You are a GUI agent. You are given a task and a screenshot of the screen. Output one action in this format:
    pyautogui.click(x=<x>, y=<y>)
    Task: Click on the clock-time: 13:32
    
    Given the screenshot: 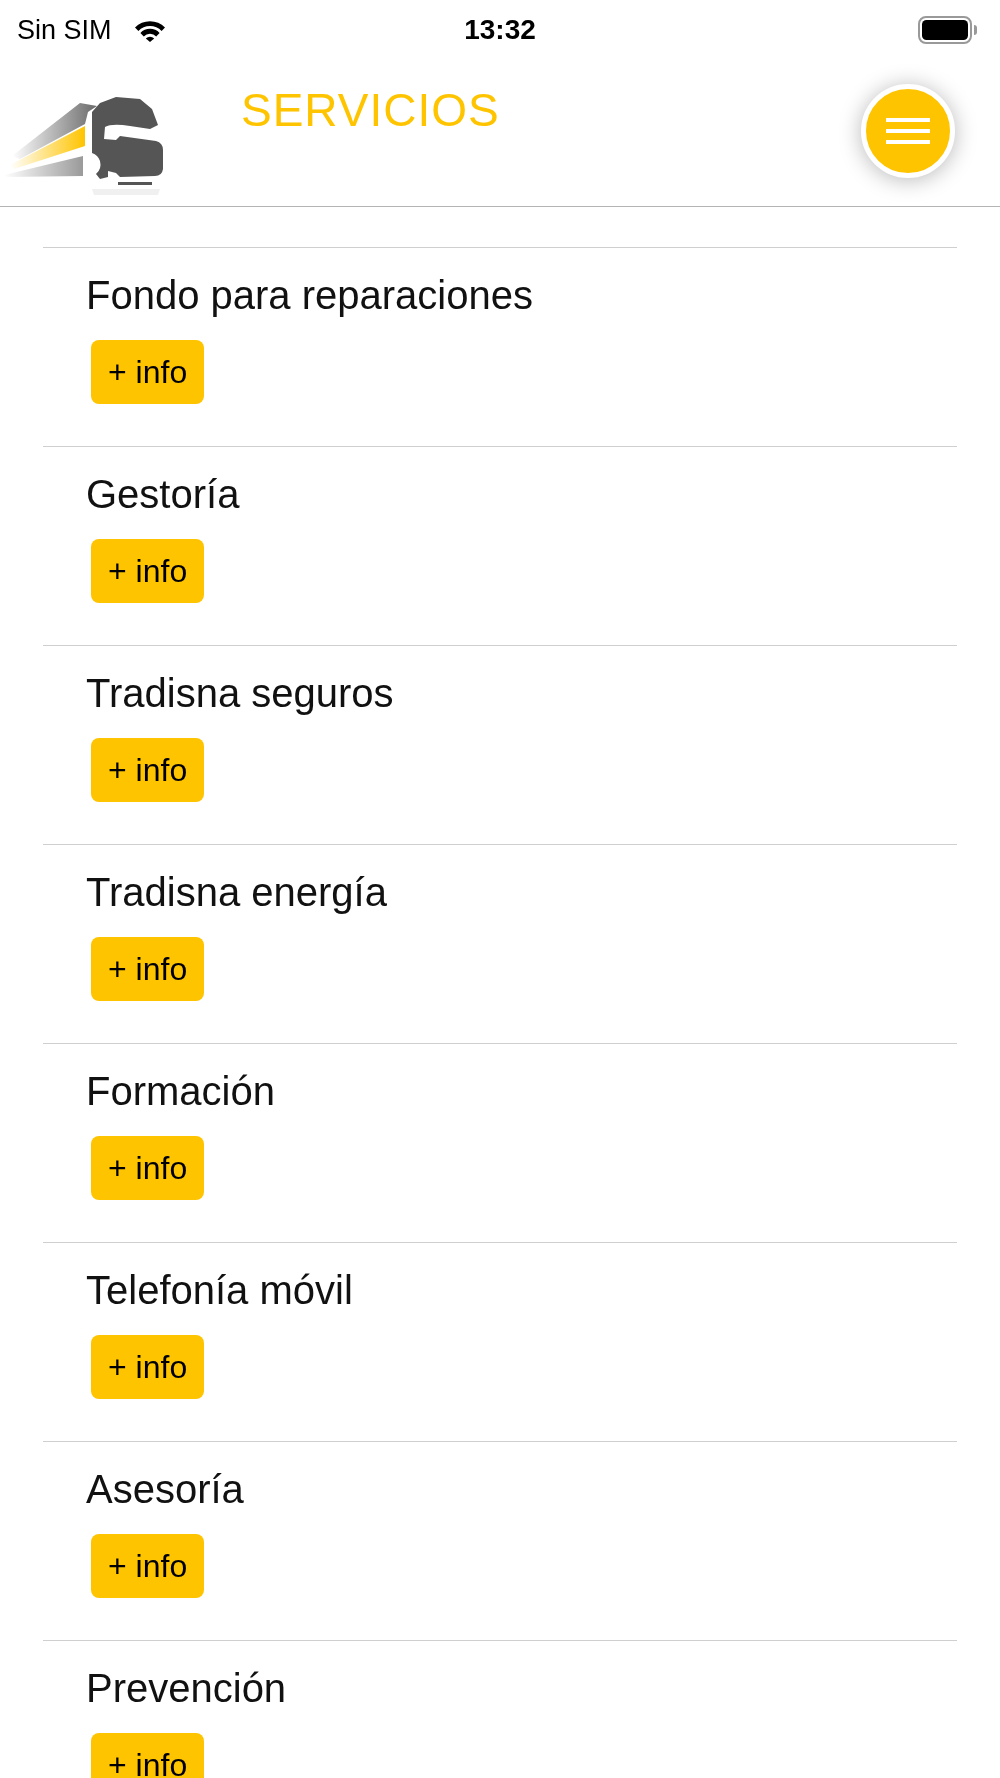 What is the action you would take?
    pyautogui.click(x=500, y=30)
    